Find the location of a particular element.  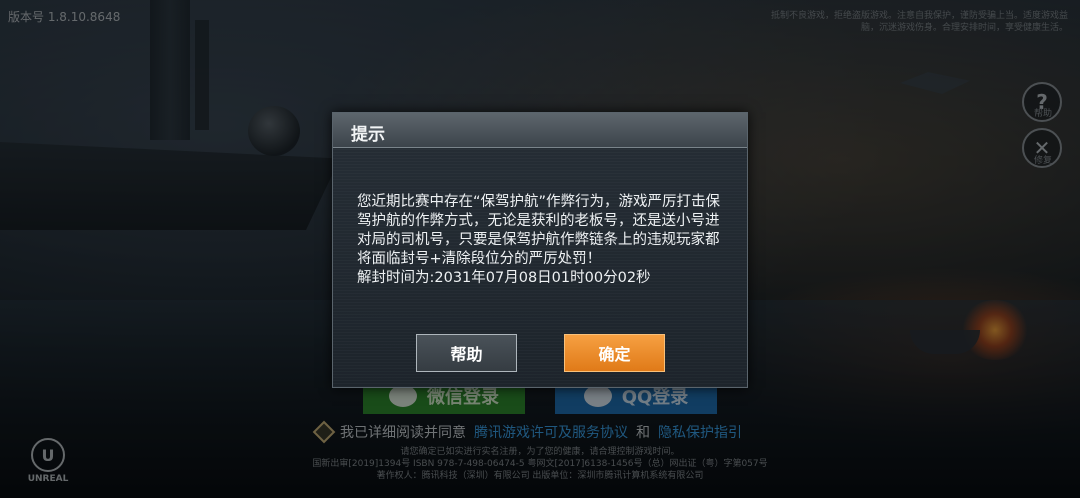

confirm-button: 确定 is located at coordinates (614, 353).